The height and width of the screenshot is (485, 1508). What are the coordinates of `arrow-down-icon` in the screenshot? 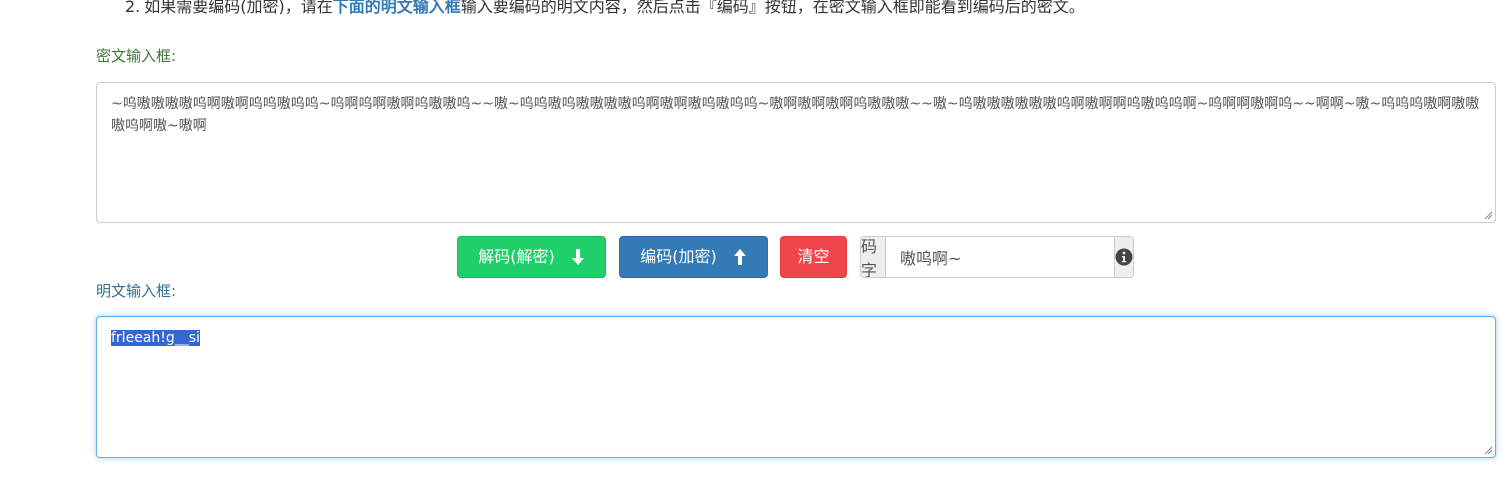 It's located at (578, 257).